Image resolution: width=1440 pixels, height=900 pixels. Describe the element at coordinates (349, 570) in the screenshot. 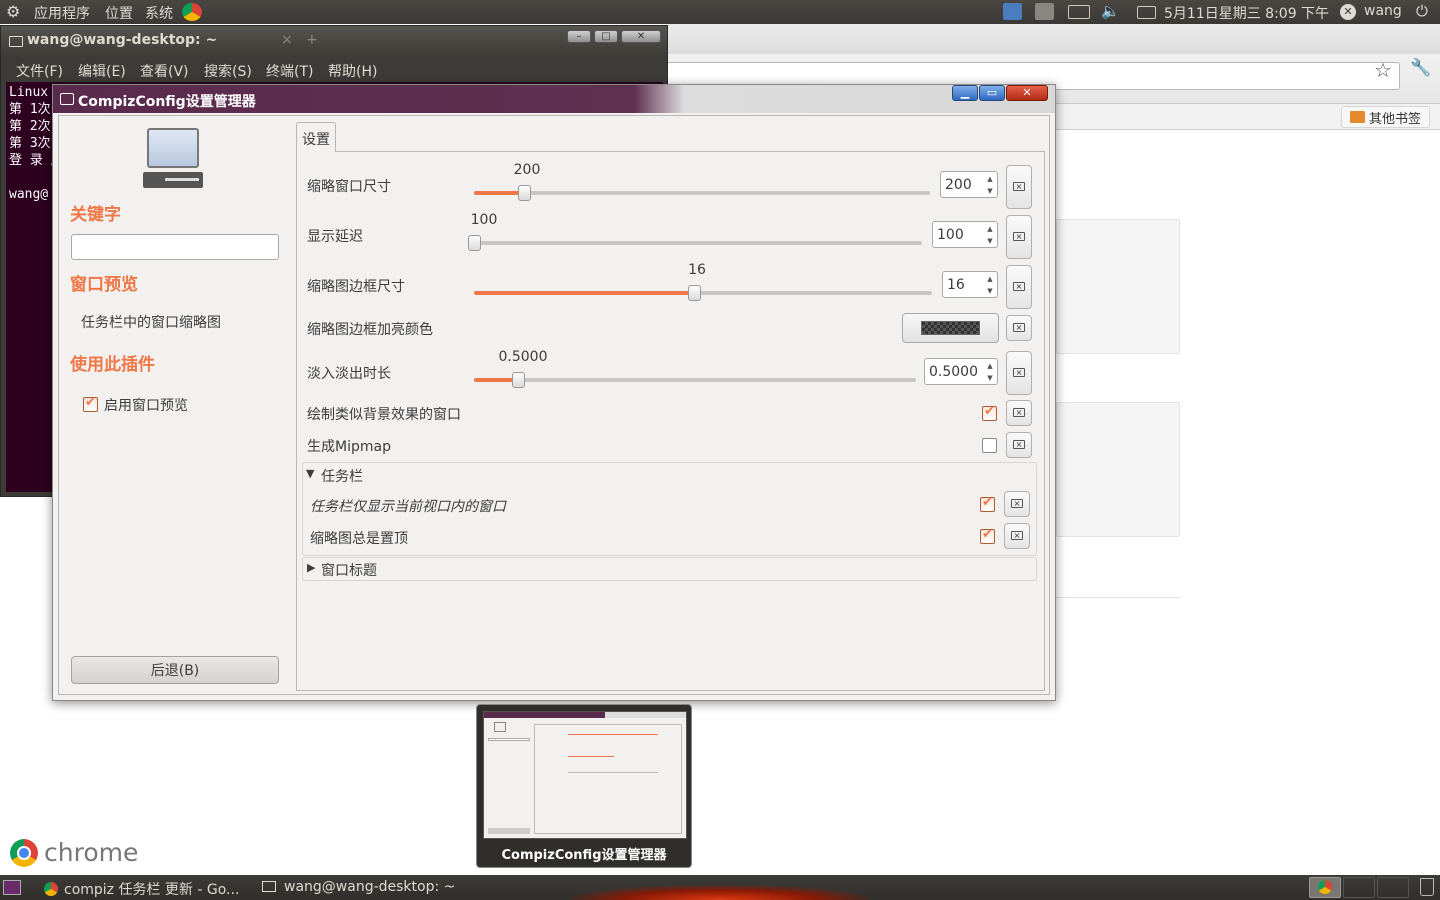

I see `window-title-group-label: 窗口标题` at that location.